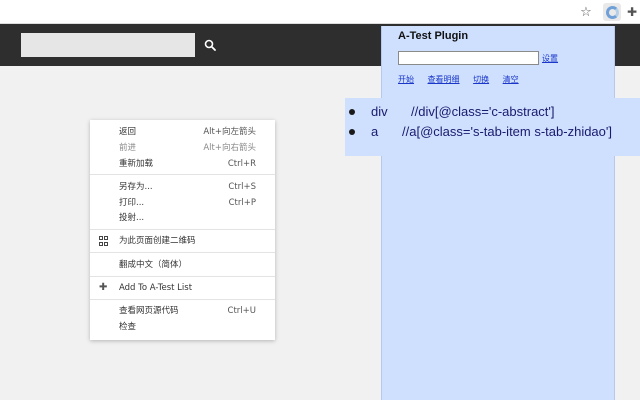  What do you see at coordinates (182, 187) in the screenshot?
I see `menu-item-save-as: 另存为... Ctrl+S` at bounding box center [182, 187].